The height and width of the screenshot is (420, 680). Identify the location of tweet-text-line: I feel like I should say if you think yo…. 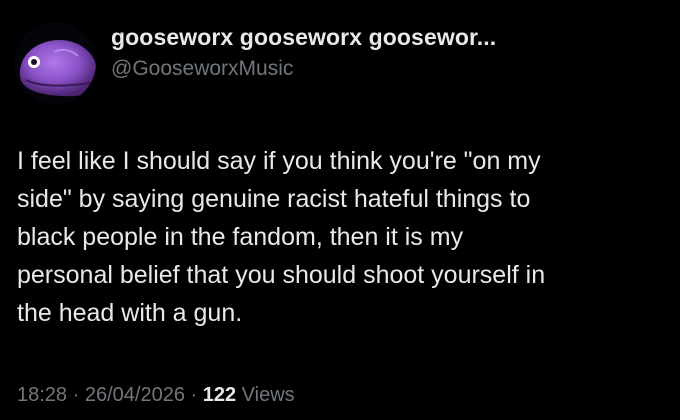
(279, 161).